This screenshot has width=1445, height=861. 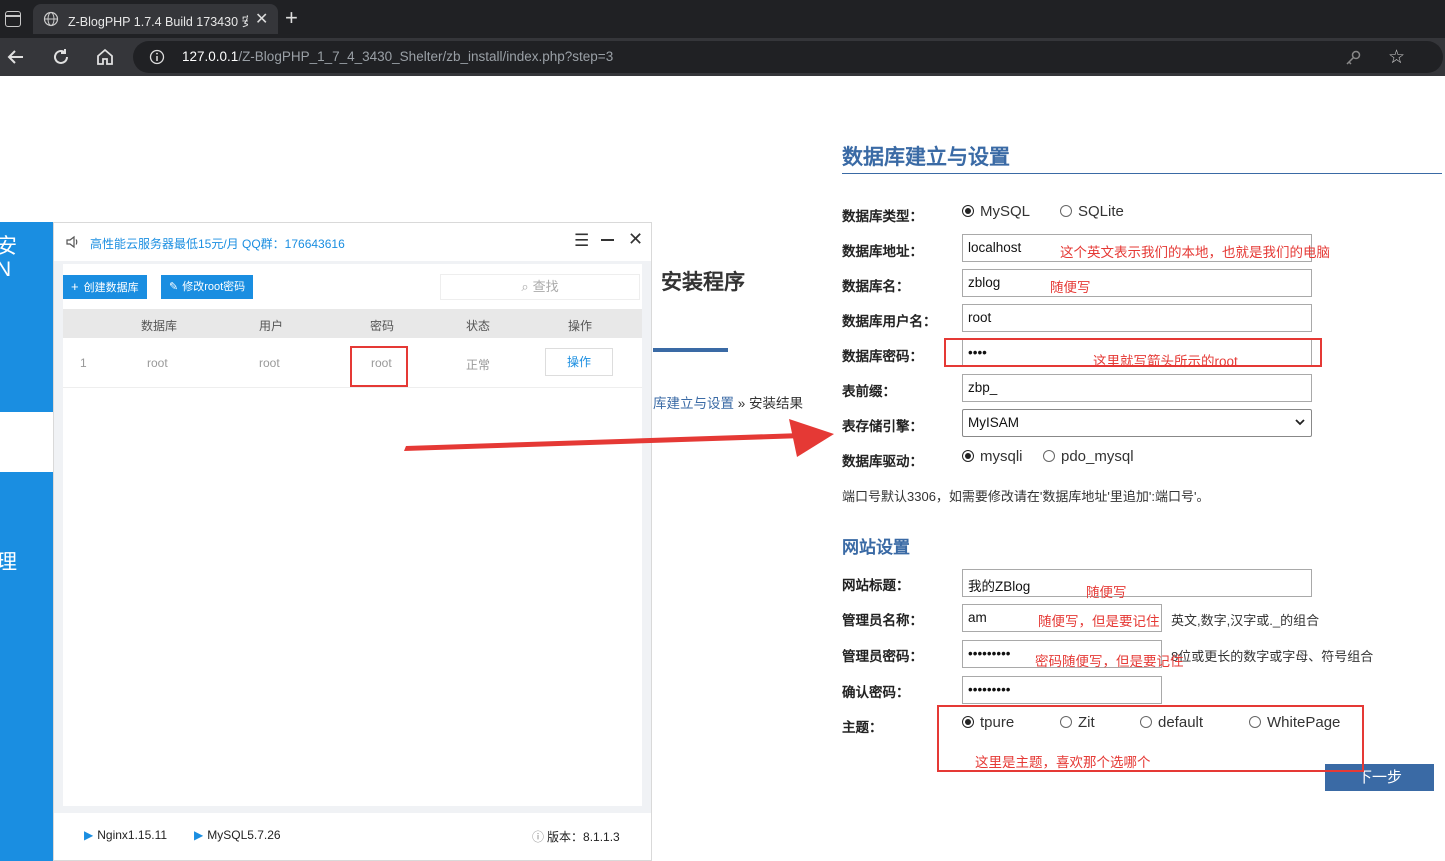 What do you see at coordinates (352, 242) in the screenshot?
I see `panel-header: 高性能云服务器最低15元/月 QQ群：176643616 ☰ ✕` at bounding box center [352, 242].